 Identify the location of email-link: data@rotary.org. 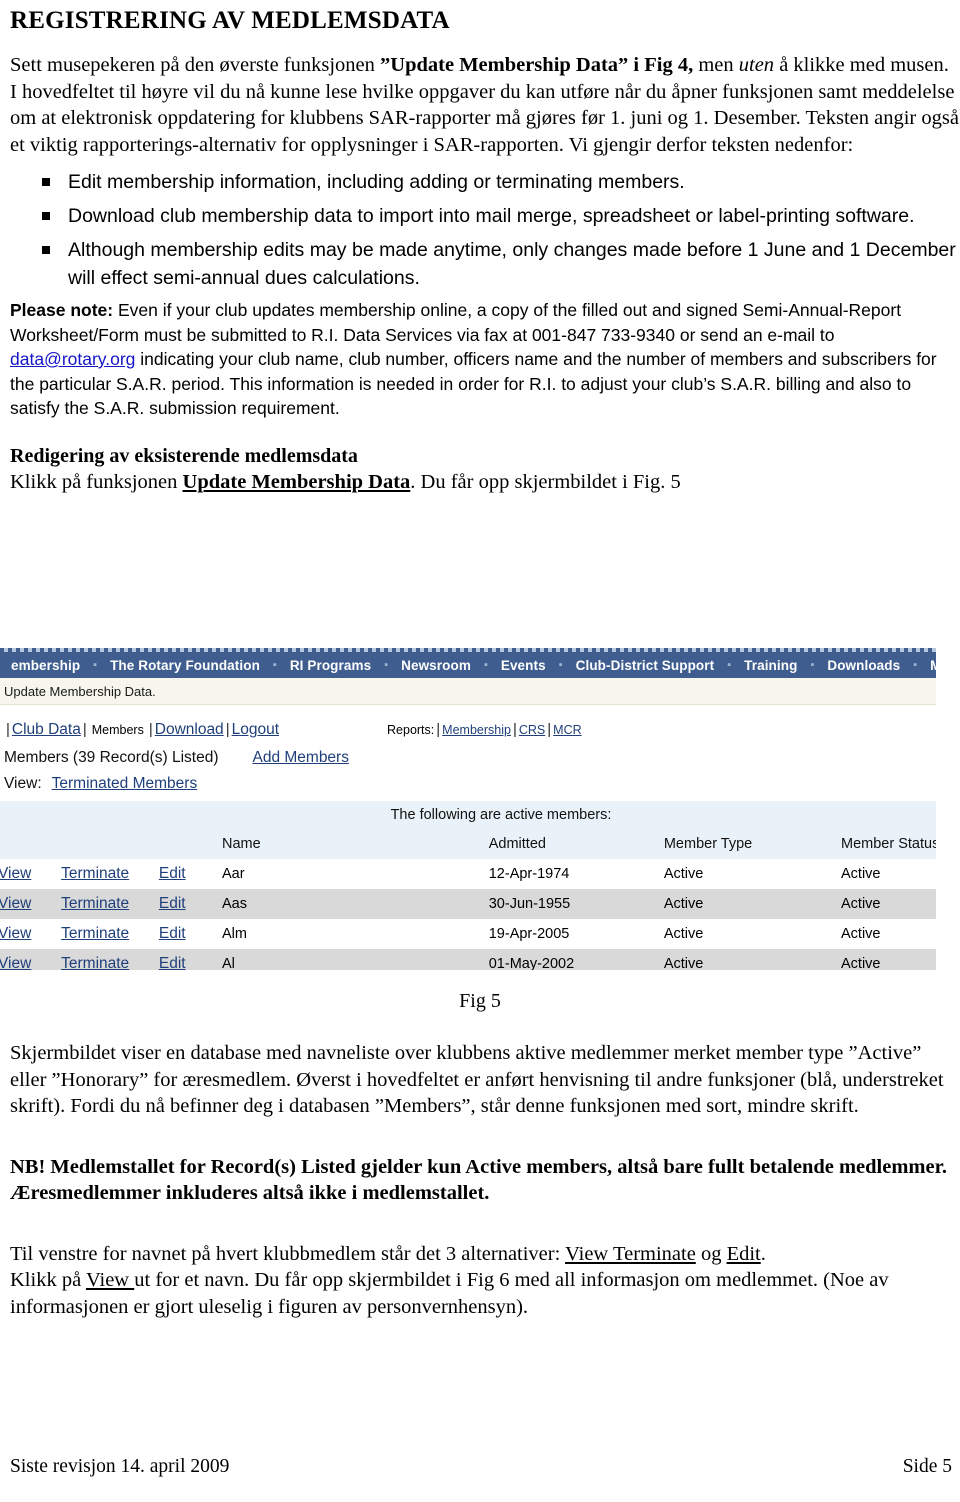
(72, 359).